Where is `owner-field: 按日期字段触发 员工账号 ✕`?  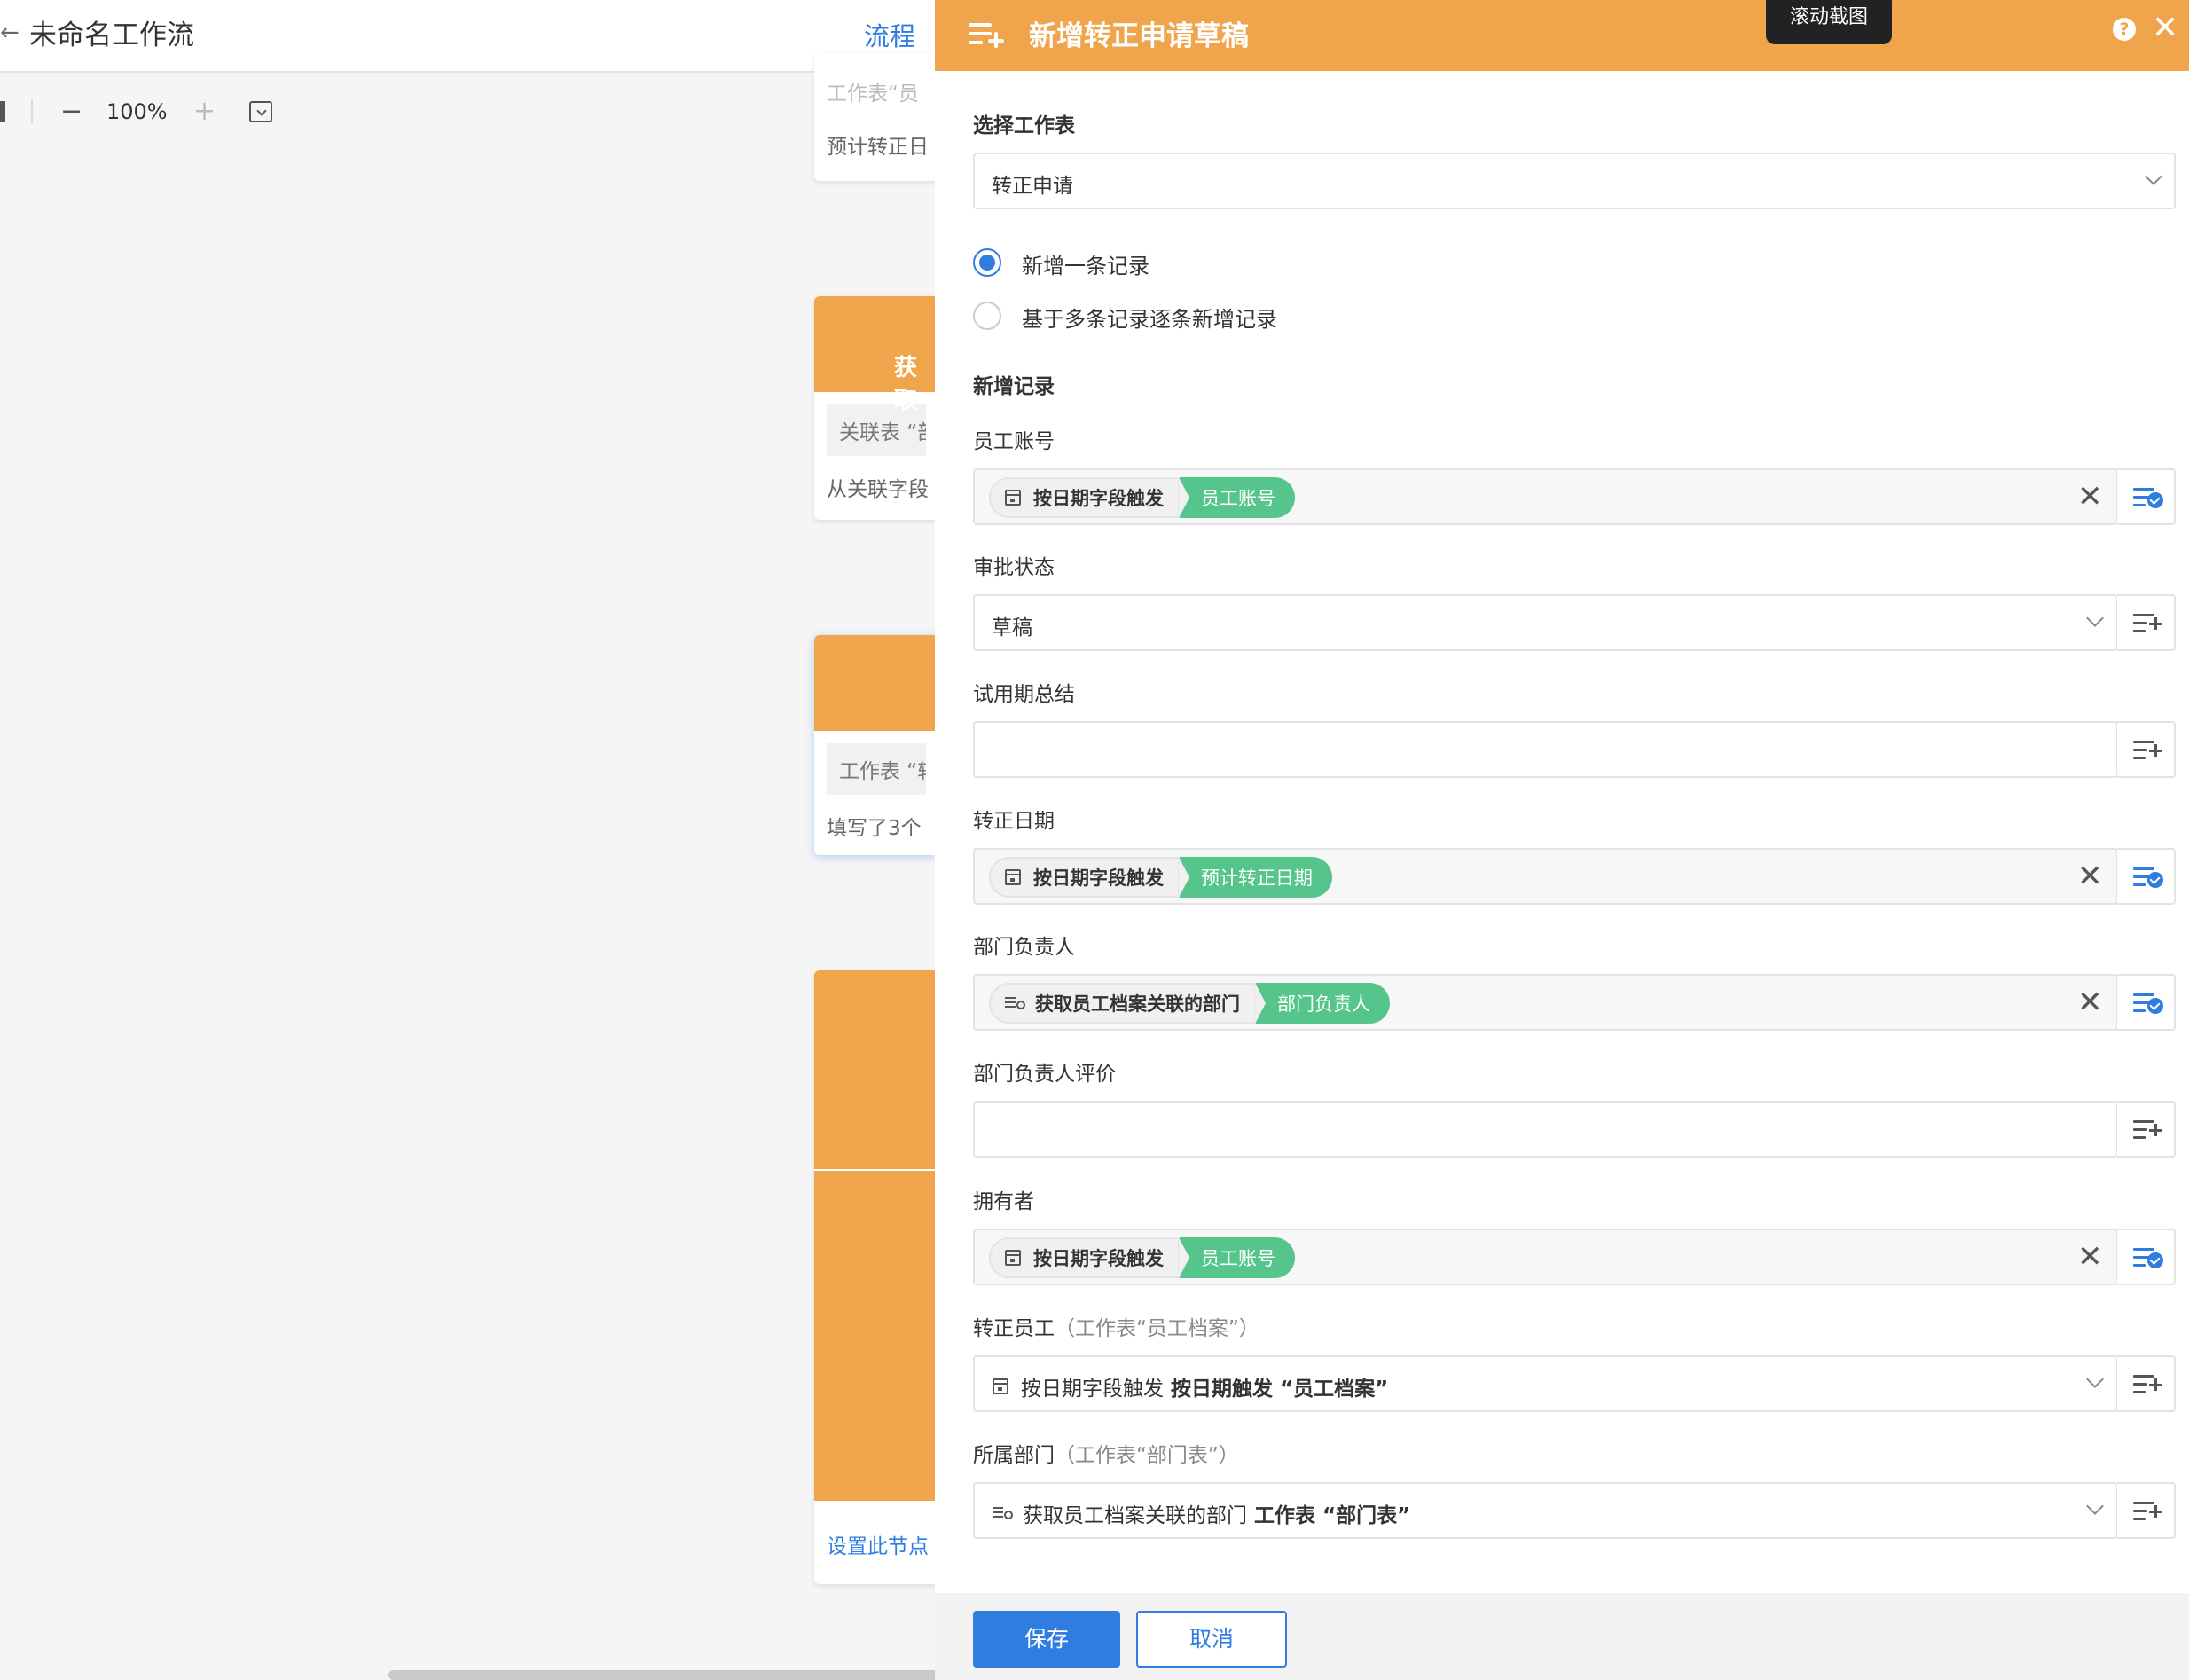
owner-field: 按日期字段触发 员工账号 ✕ is located at coordinates (1545, 1257).